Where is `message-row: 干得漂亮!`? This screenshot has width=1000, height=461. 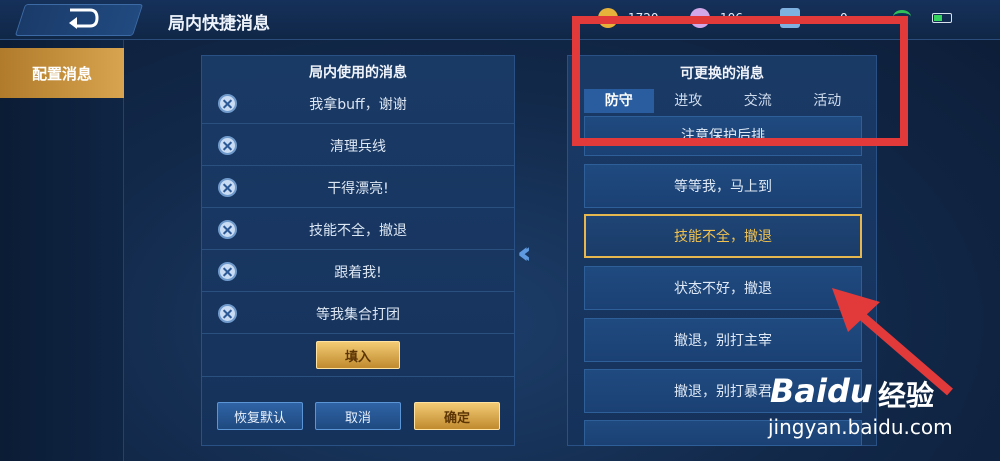 message-row: 干得漂亮! is located at coordinates (358, 187).